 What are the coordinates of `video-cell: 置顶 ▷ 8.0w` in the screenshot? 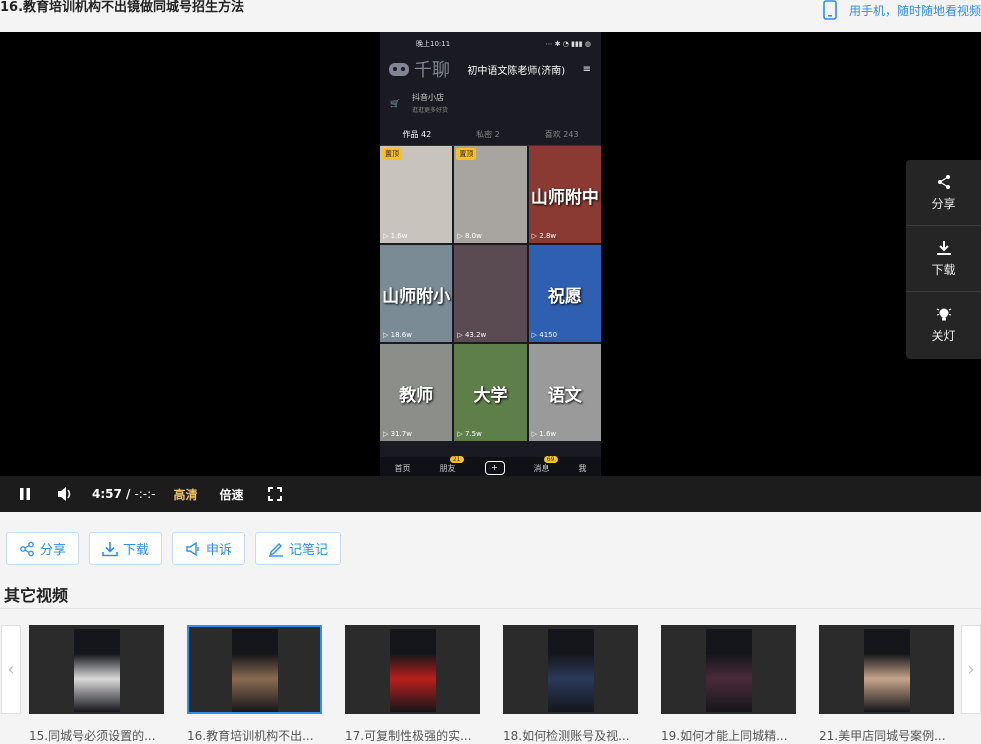 It's located at (490, 194).